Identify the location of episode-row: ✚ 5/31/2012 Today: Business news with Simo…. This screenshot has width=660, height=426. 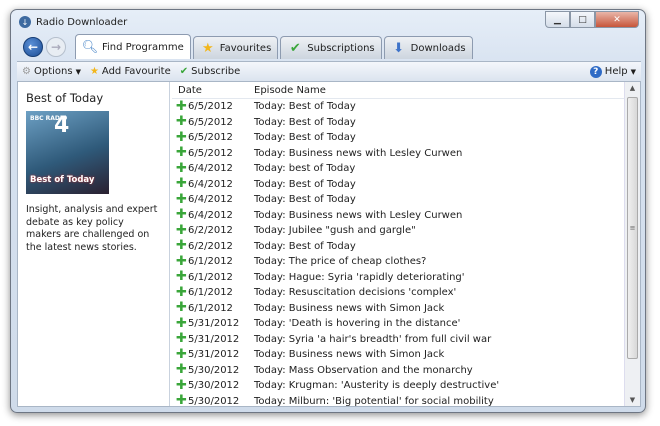
(398, 355).